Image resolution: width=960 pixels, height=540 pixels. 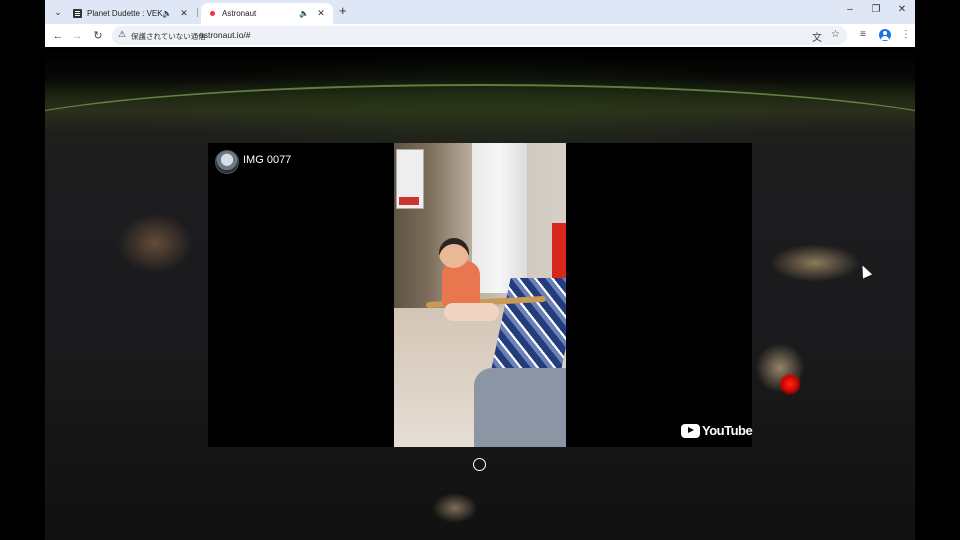 I want to click on tab-title: Planet Dudette : VEKTROID, so click(x=124, y=13).